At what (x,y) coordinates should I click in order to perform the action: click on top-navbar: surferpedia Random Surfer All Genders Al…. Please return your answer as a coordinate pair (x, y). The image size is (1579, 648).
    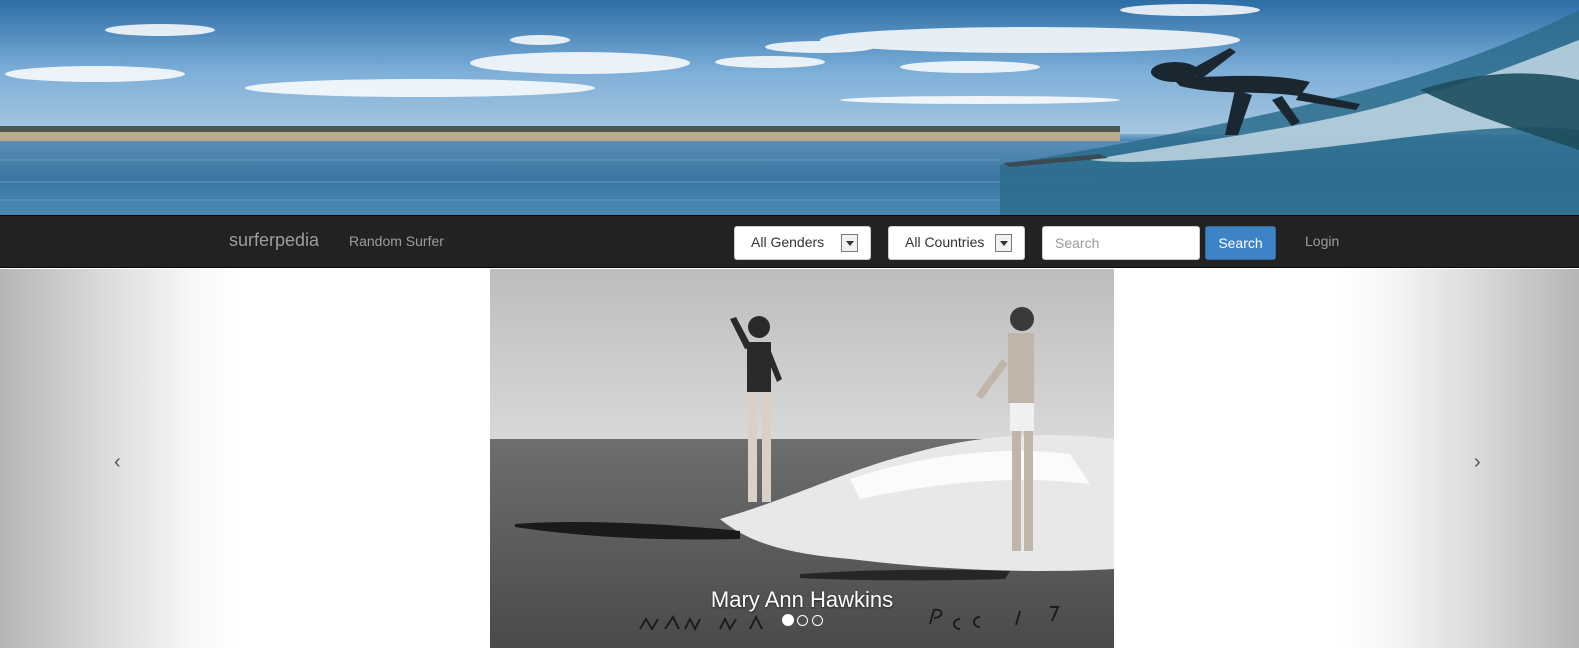
    Looking at the image, I should click on (789, 241).